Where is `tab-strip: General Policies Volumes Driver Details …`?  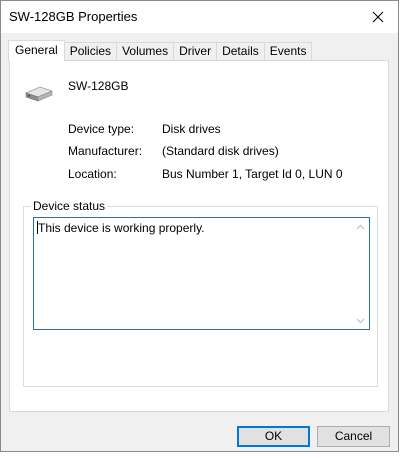
tab-strip: General Policies Volumes Driver Details … is located at coordinates (160, 50).